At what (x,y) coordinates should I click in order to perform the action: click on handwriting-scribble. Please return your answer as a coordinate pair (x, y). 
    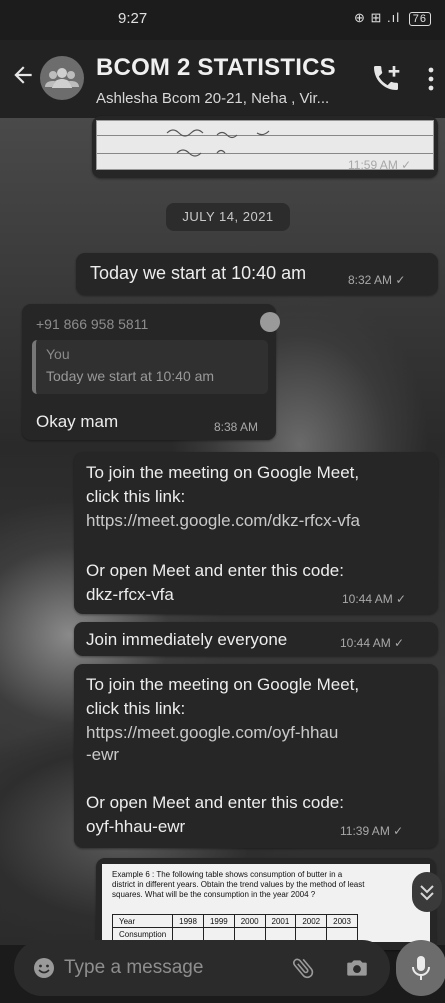
    Looking at the image, I should click on (218, 143).